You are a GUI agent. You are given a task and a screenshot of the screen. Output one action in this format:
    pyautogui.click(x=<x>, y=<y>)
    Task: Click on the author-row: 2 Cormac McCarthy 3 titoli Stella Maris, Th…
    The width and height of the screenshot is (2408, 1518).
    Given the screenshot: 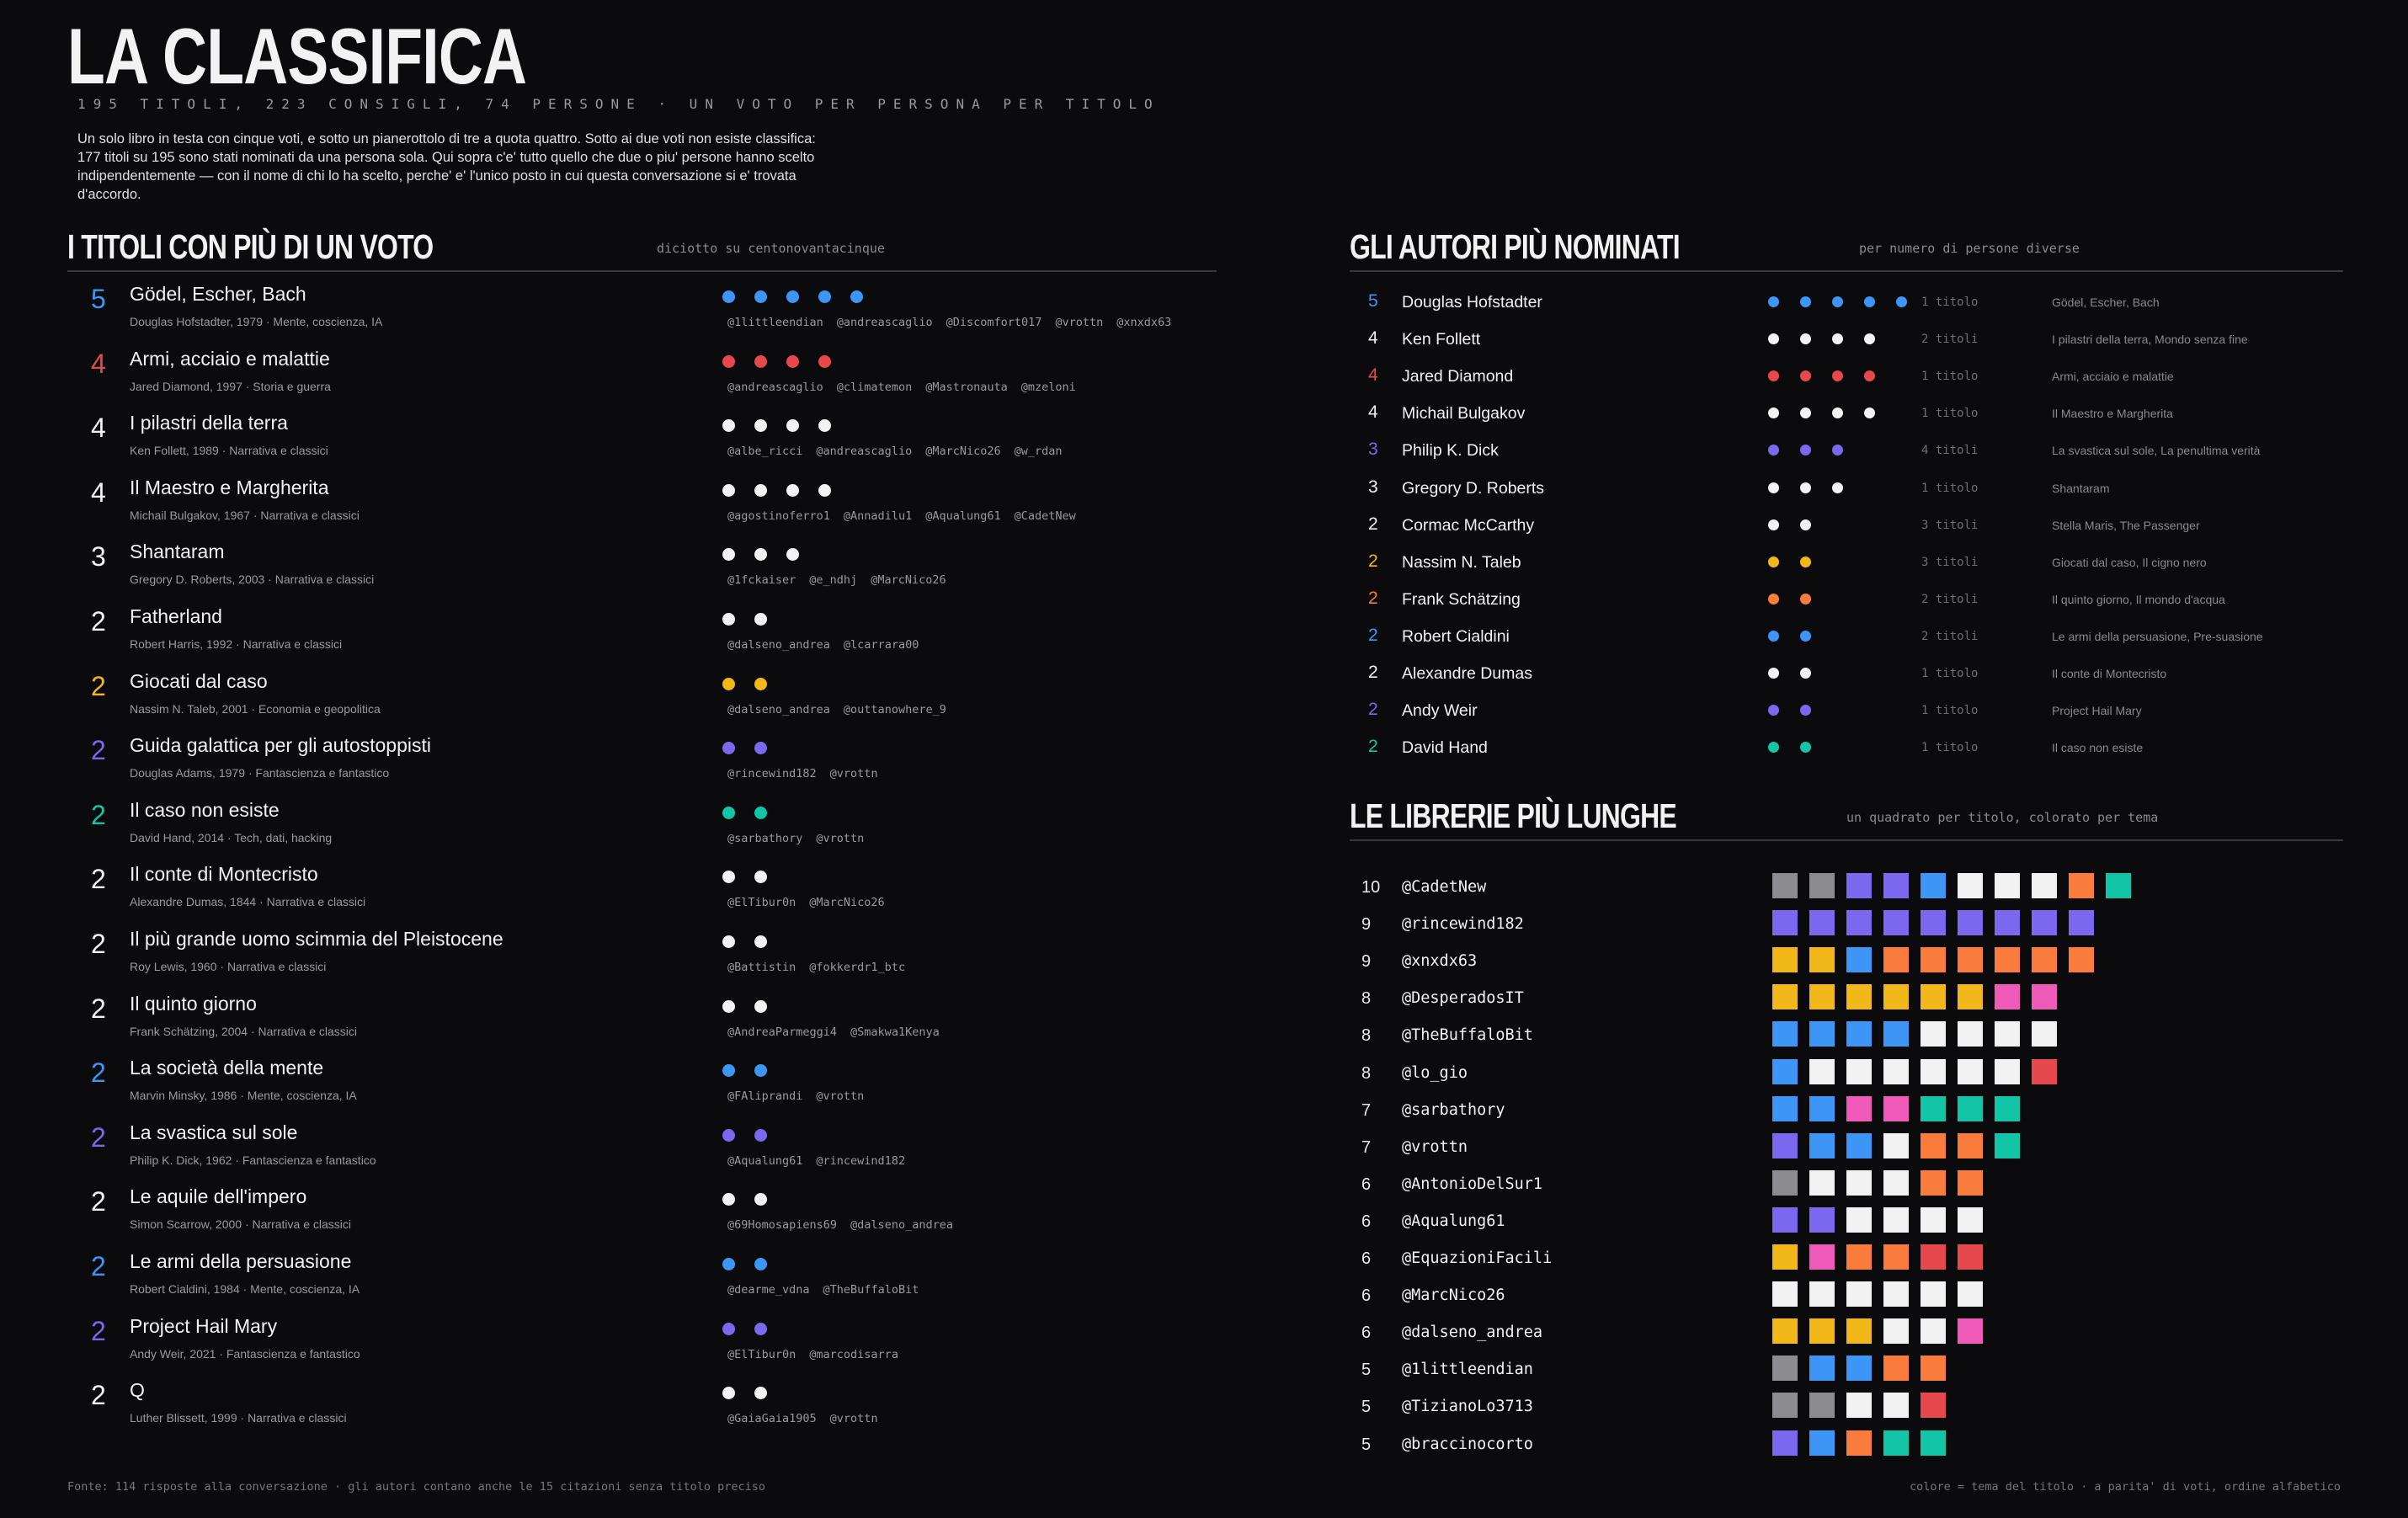 What is the action you would take?
    pyautogui.click(x=1846, y=525)
    